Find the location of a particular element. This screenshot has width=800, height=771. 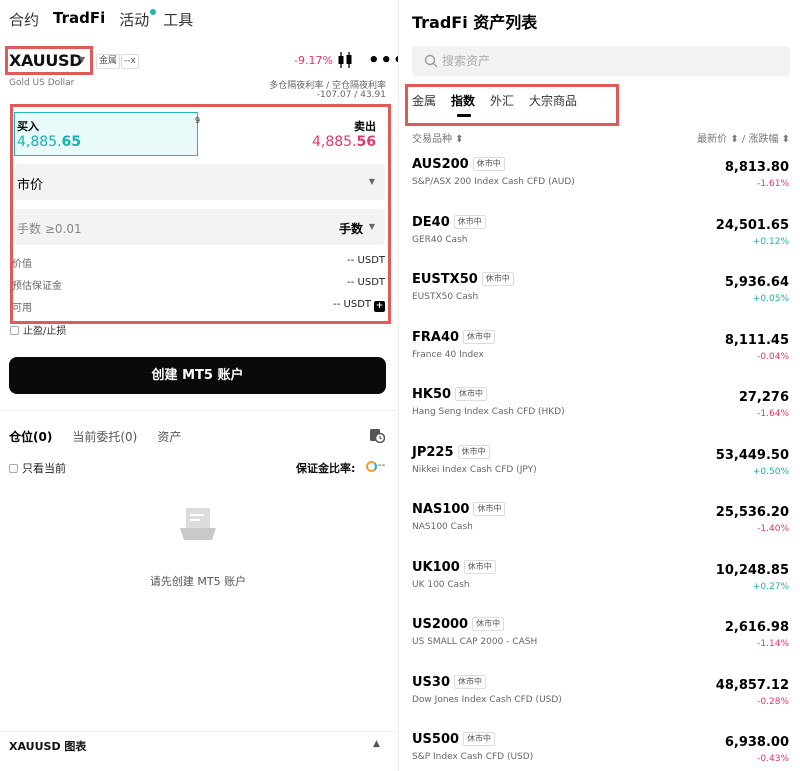

asset-symbol-text: US500 is located at coordinates (436, 739).